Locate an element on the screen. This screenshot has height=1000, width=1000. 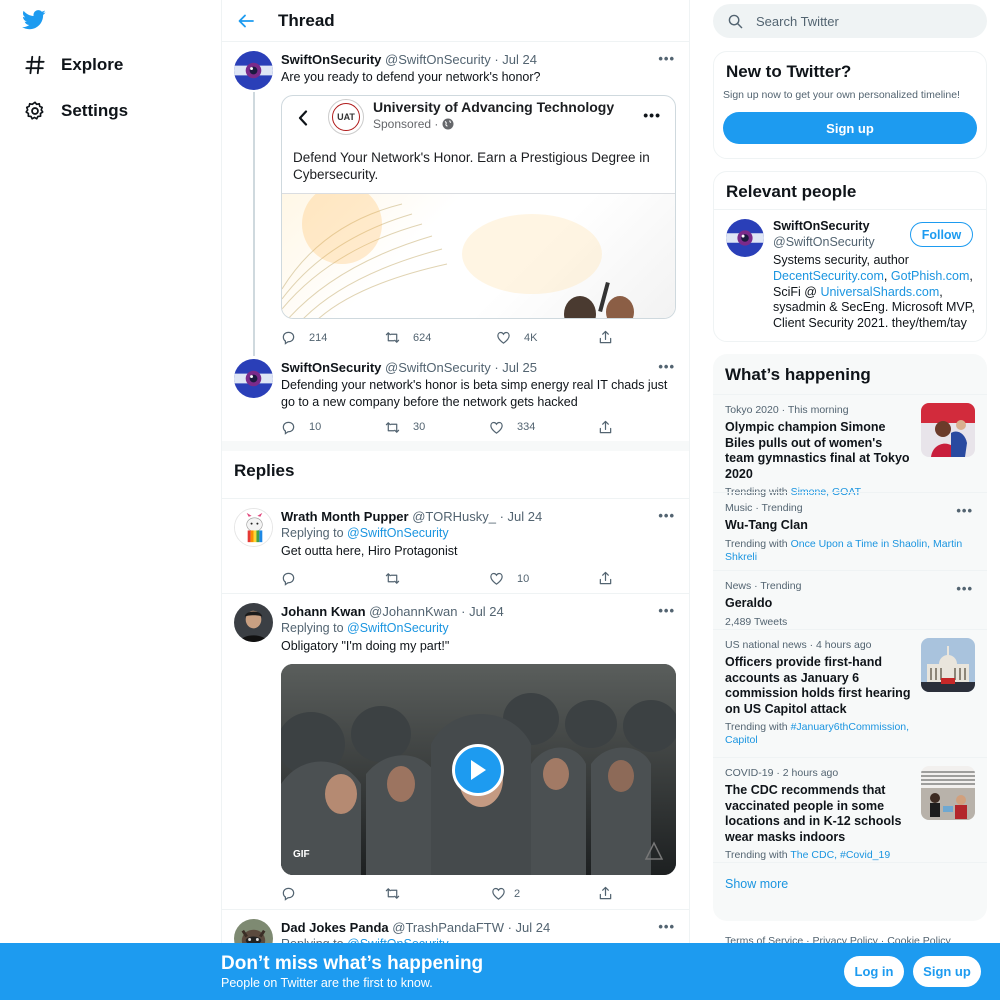
tweet-date: · Jul 25 is located at coordinates (515, 367).